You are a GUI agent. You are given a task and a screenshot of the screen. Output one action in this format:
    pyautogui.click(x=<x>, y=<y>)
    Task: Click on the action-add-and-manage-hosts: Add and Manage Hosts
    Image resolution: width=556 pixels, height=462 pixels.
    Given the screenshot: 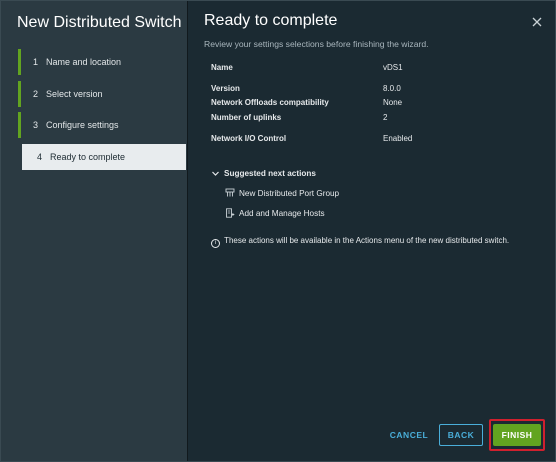 What is the action you would take?
    pyautogui.click(x=275, y=213)
    